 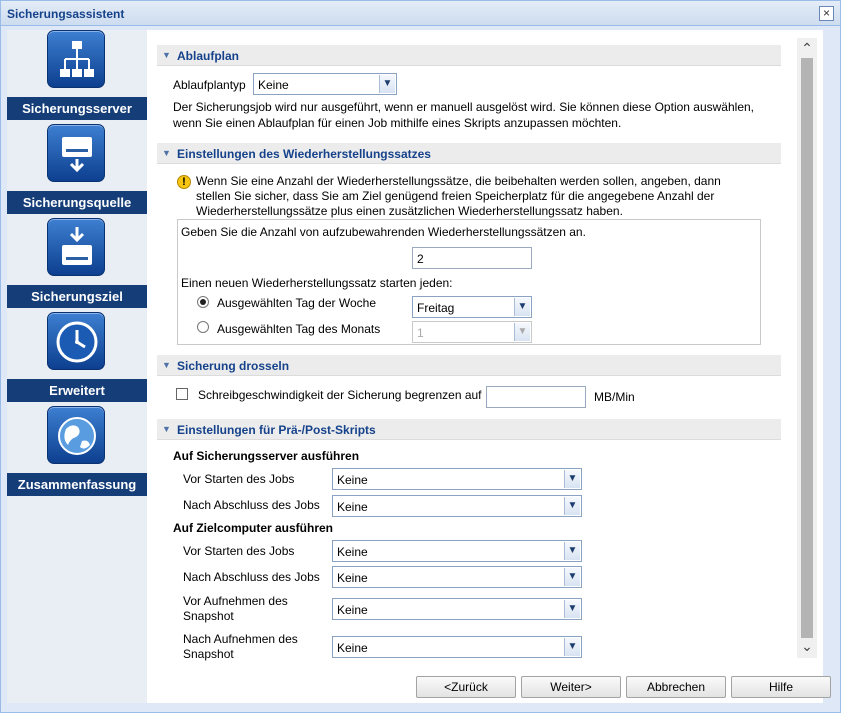 I want to click on target-before-select: Keine ▼, so click(x=457, y=551).